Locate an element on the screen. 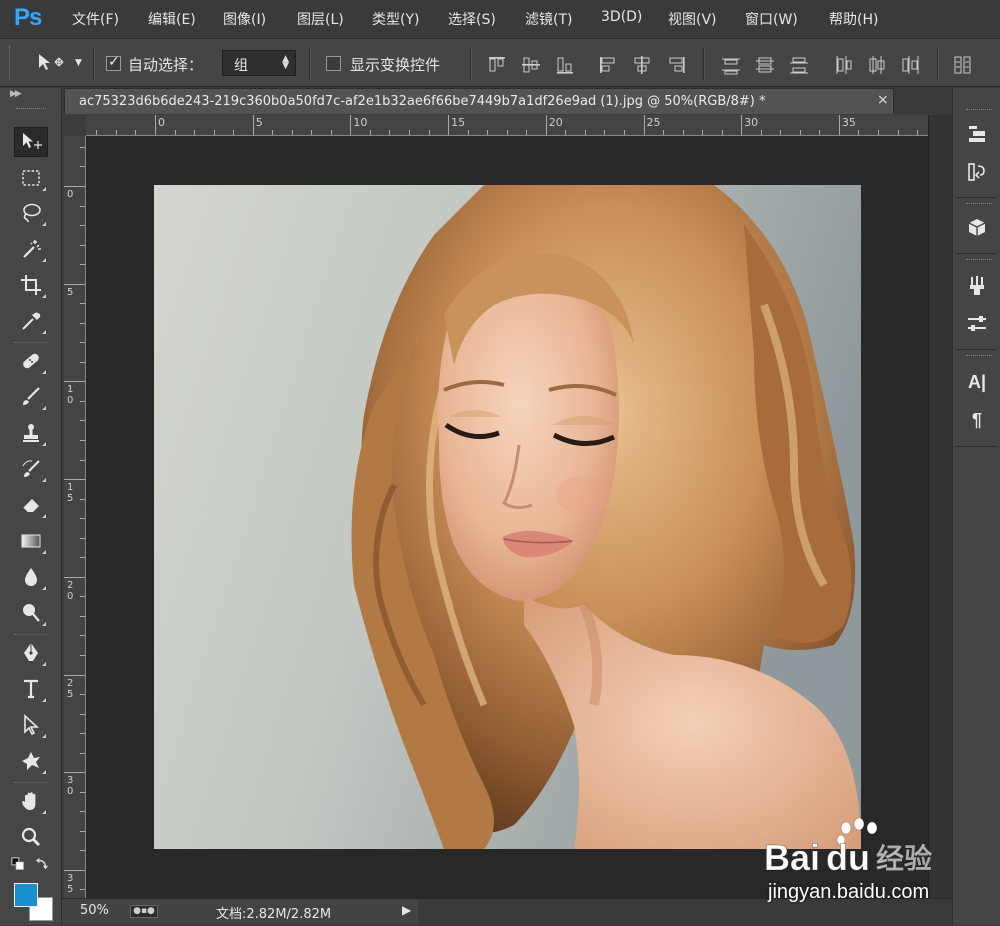  distribute-hcenter-icon is located at coordinates (877, 65).